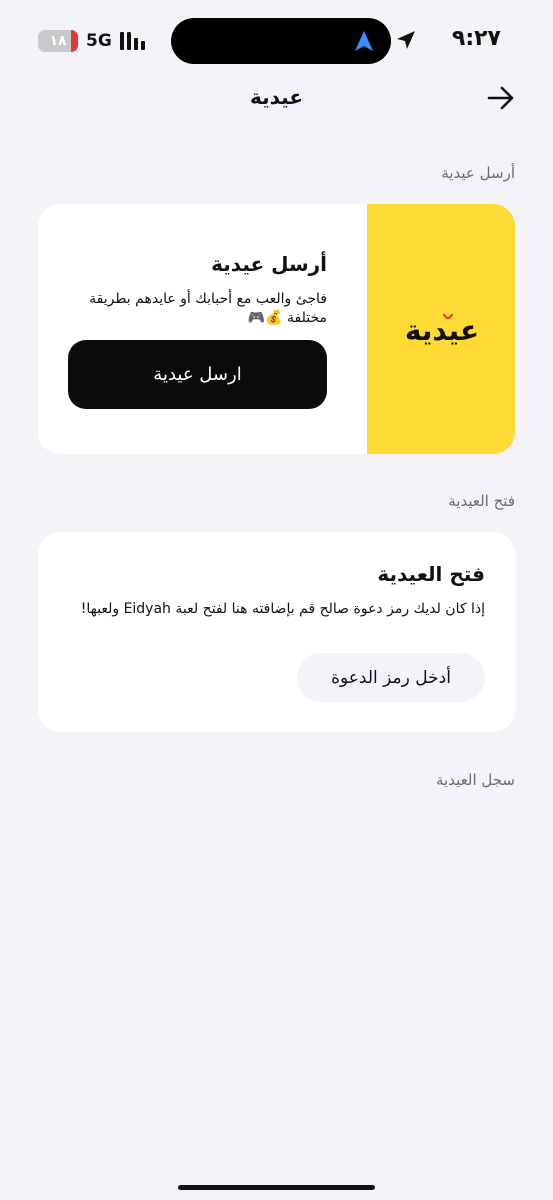  I want to click on svg-text: عيدية, so click(442, 330).